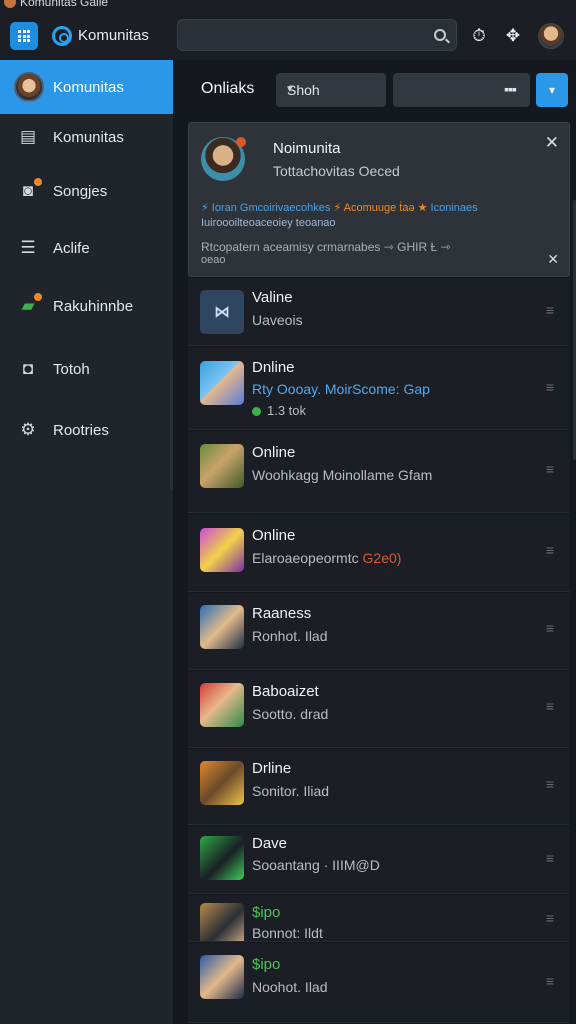 Image resolution: width=576 pixels, height=1024 pixels. I want to click on sidebar-item-komunitas-inbox: ▤ Komunitas, so click(86, 137).